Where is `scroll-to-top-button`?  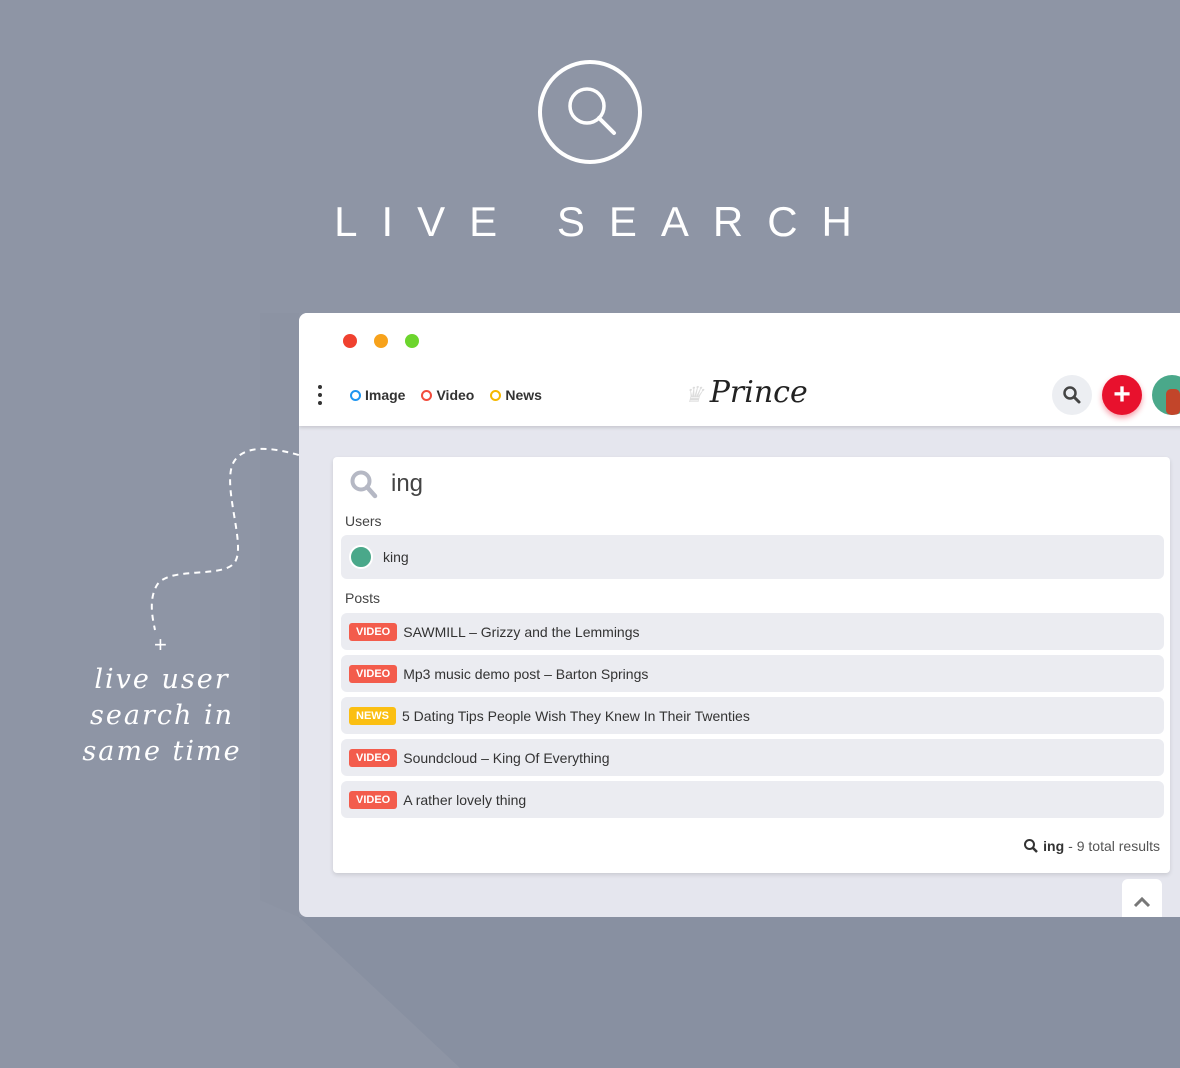 scroll-to-top-button is located at coordinates (1142, 898).